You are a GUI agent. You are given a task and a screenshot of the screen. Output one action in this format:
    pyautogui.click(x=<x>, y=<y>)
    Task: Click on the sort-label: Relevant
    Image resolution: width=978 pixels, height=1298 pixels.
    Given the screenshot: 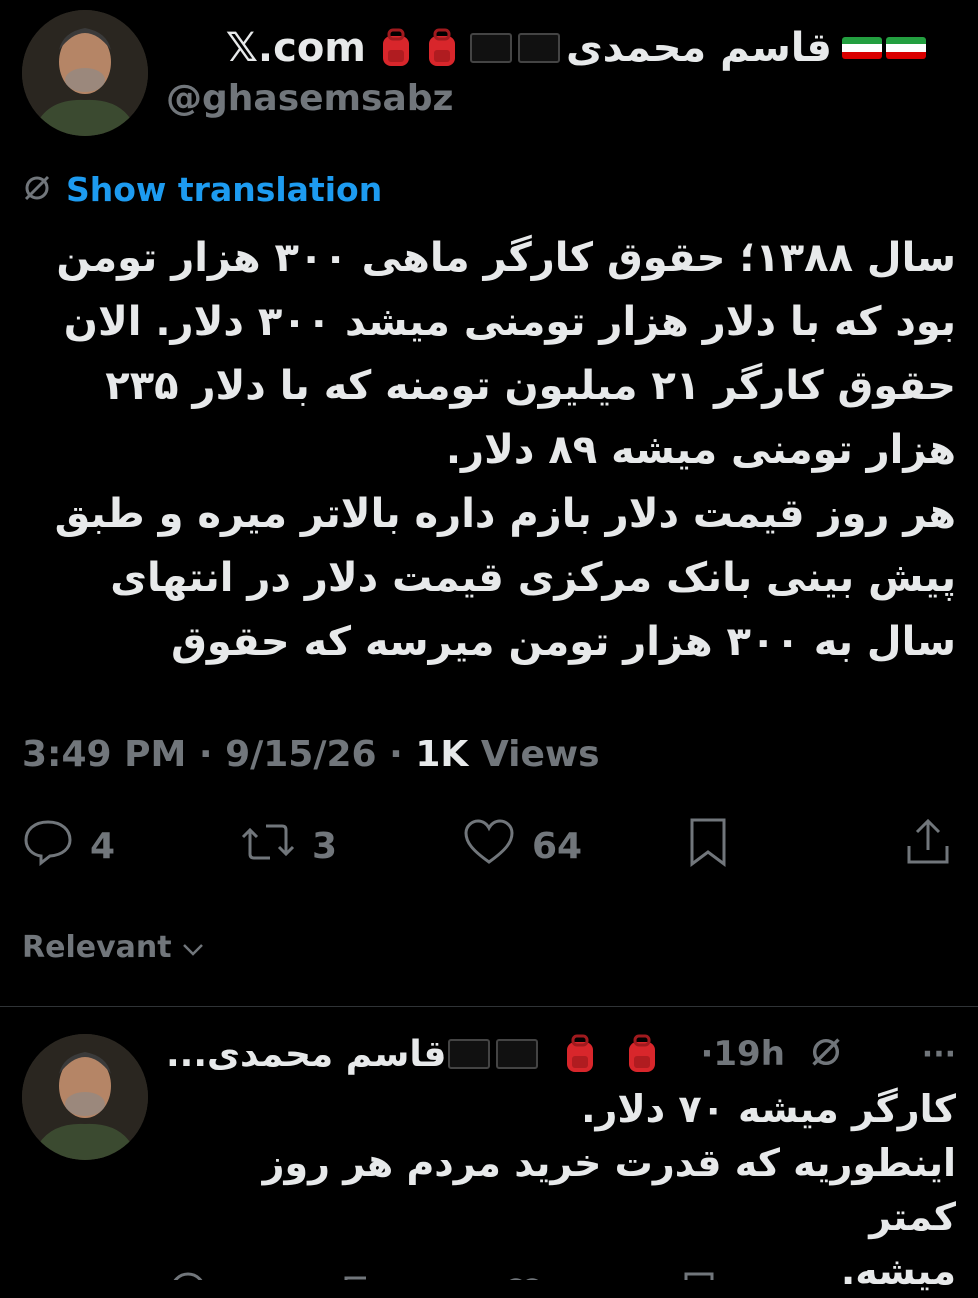 What is the action you would take?
    pyautogui.click(x=97, y=947)
    